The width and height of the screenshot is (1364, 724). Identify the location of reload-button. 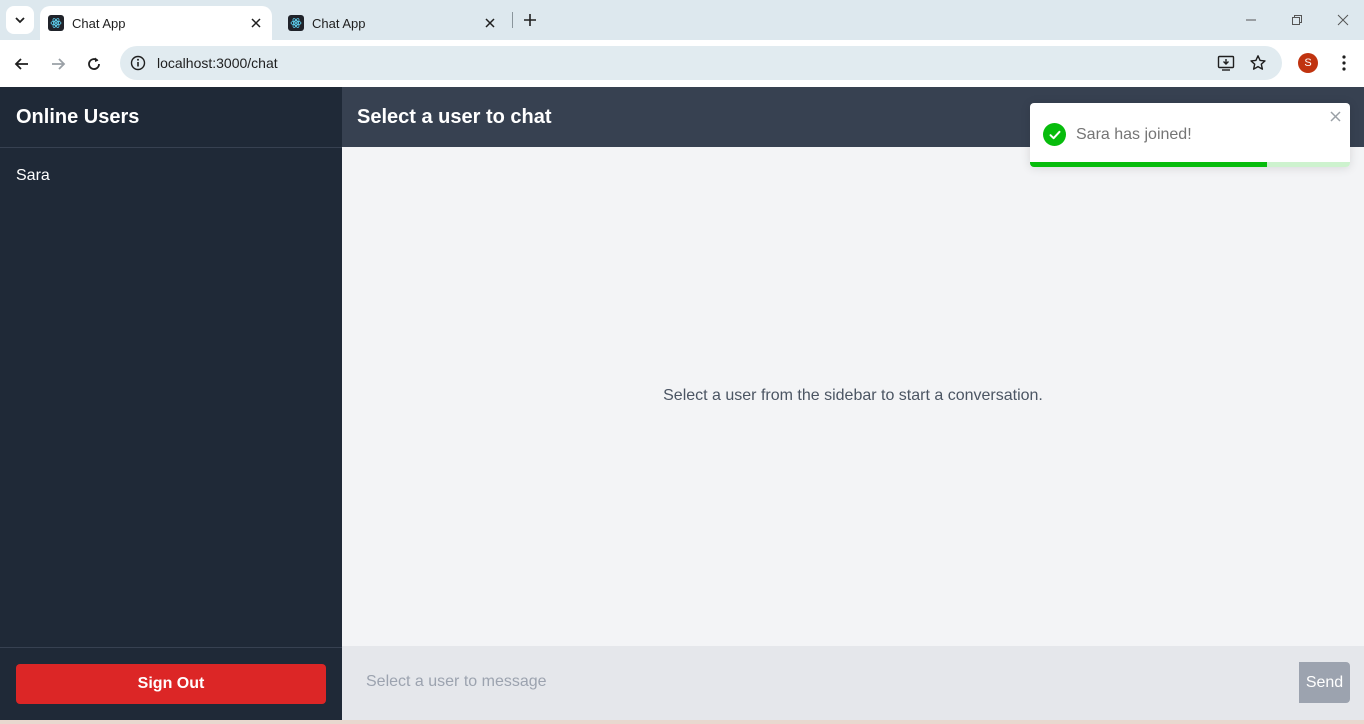
(94, 64).